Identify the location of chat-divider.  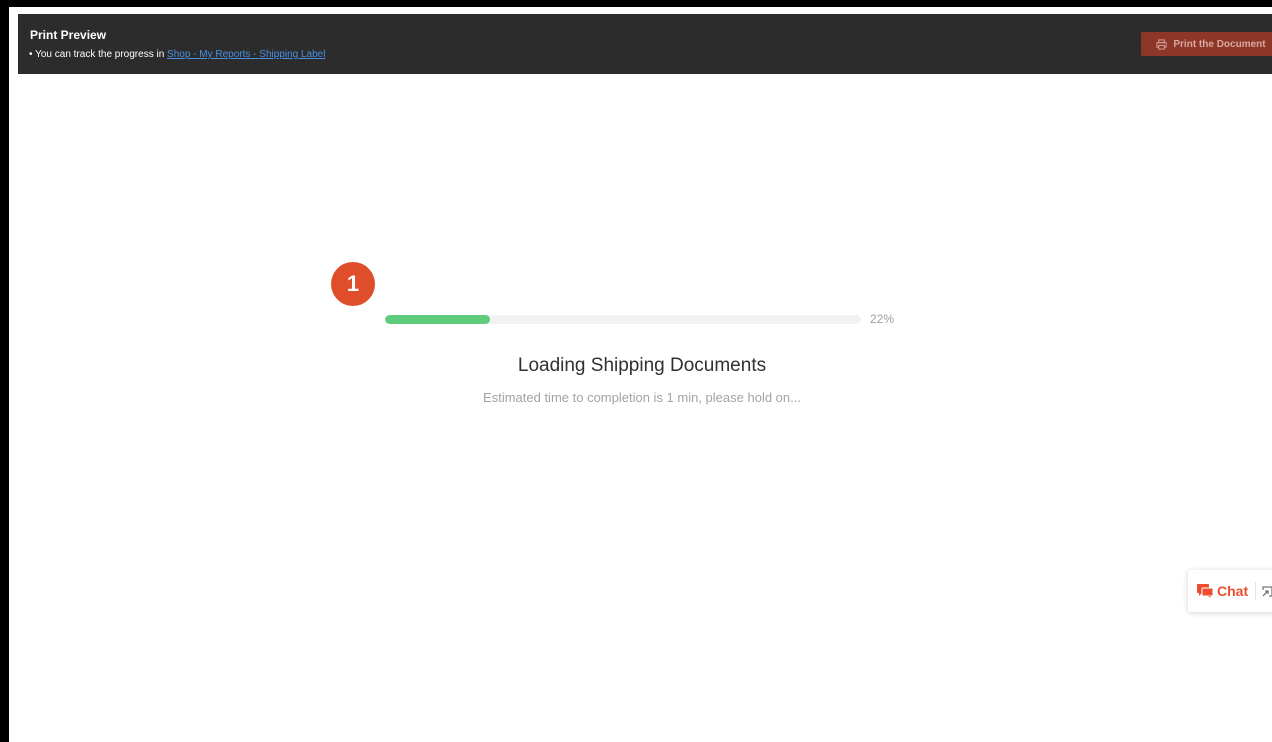
(1256, 591).